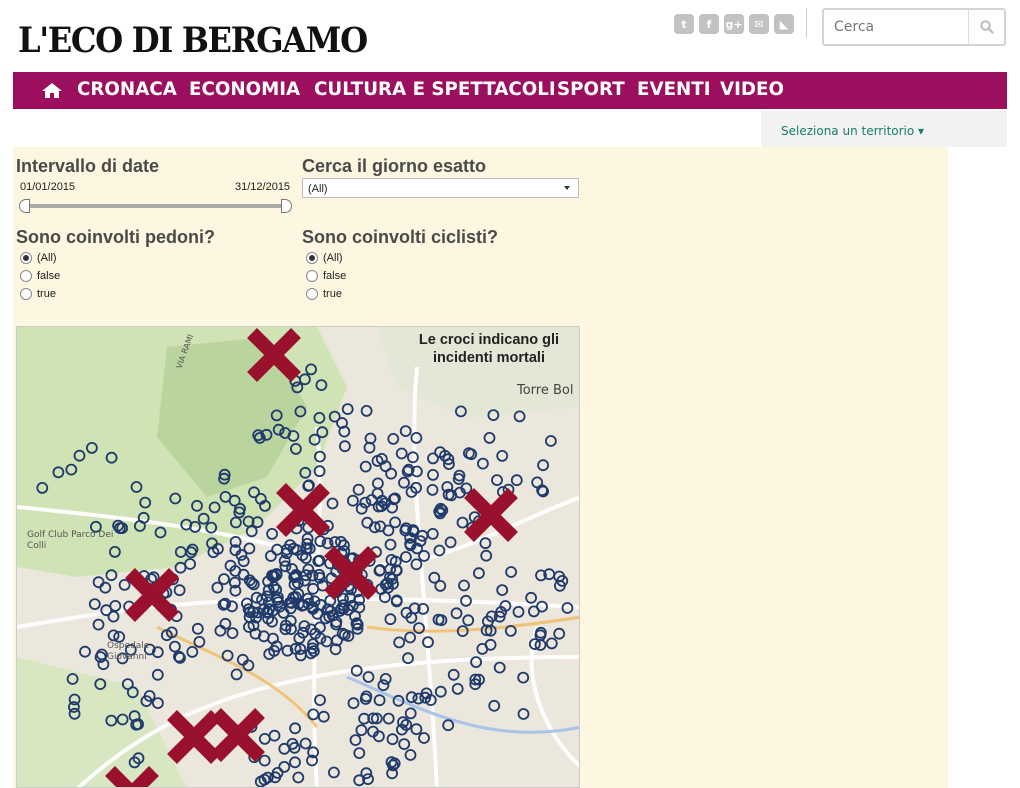 Image resolution: width=1020 pixels, height=788 pixels. I want to click on cyclists-option-true: true, so click(324, 294).